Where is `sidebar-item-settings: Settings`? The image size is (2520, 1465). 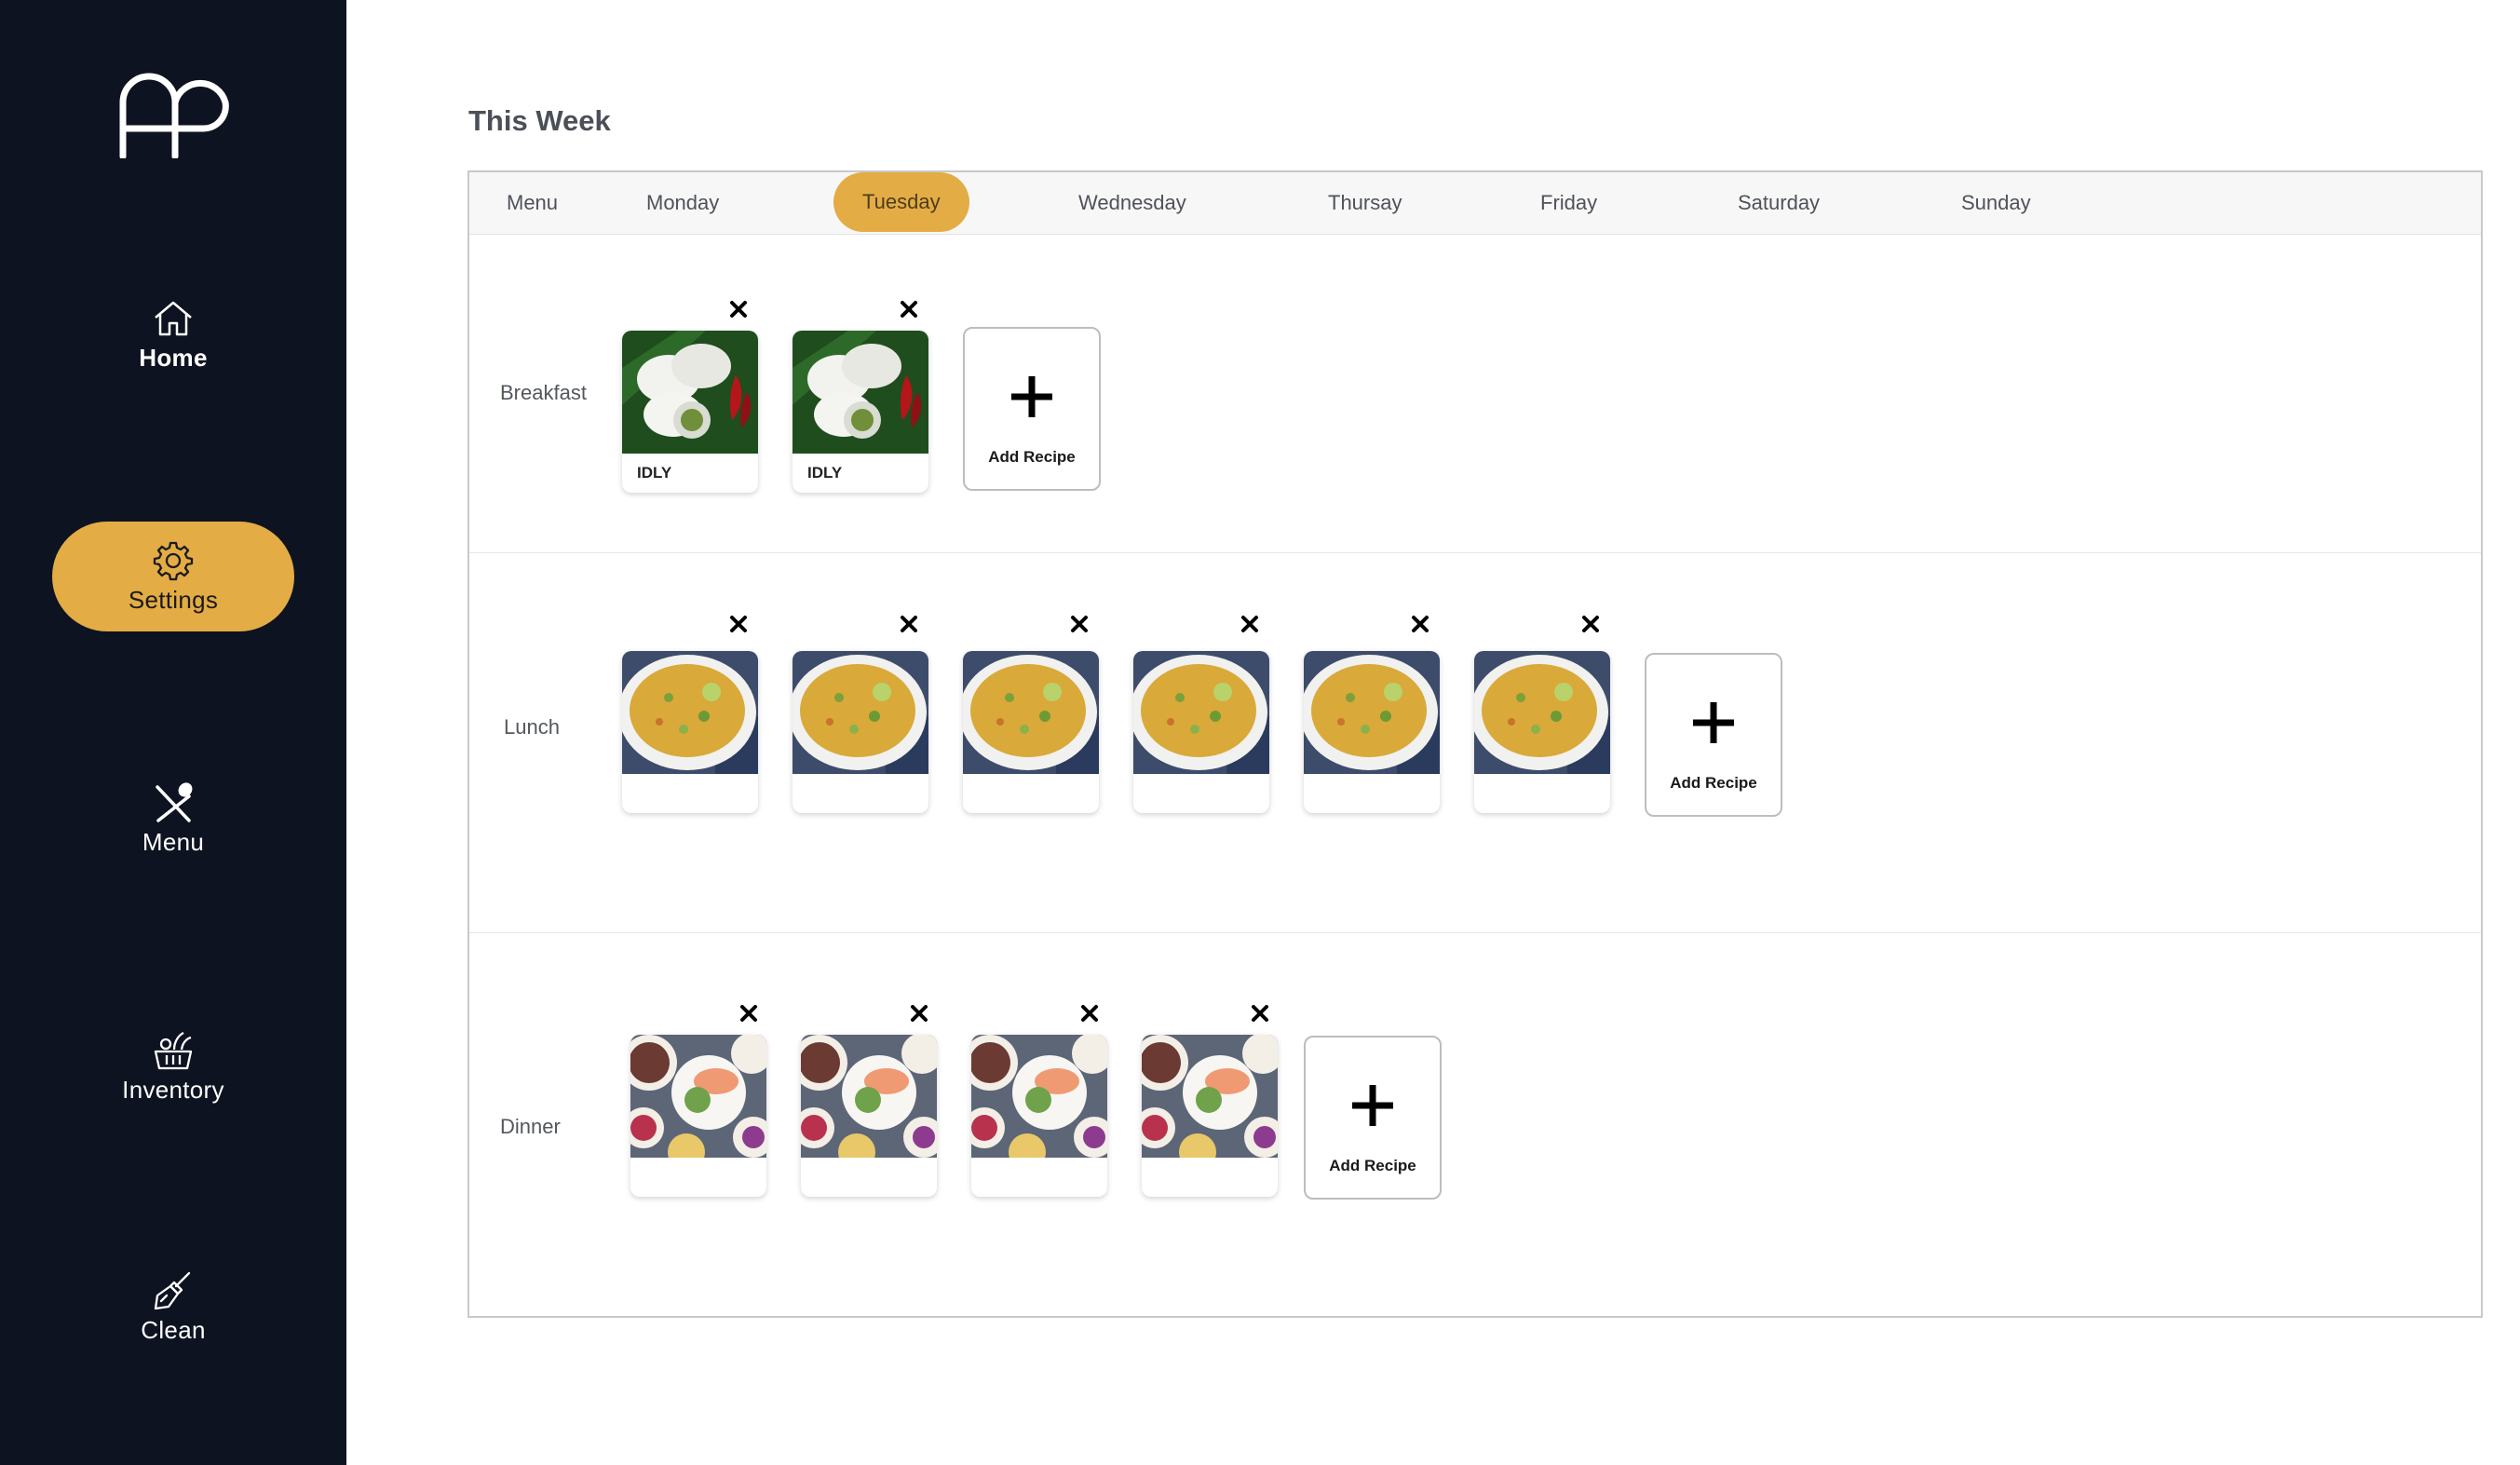 sidebar-item-settings: Settings is located at coordinates (173, 577).